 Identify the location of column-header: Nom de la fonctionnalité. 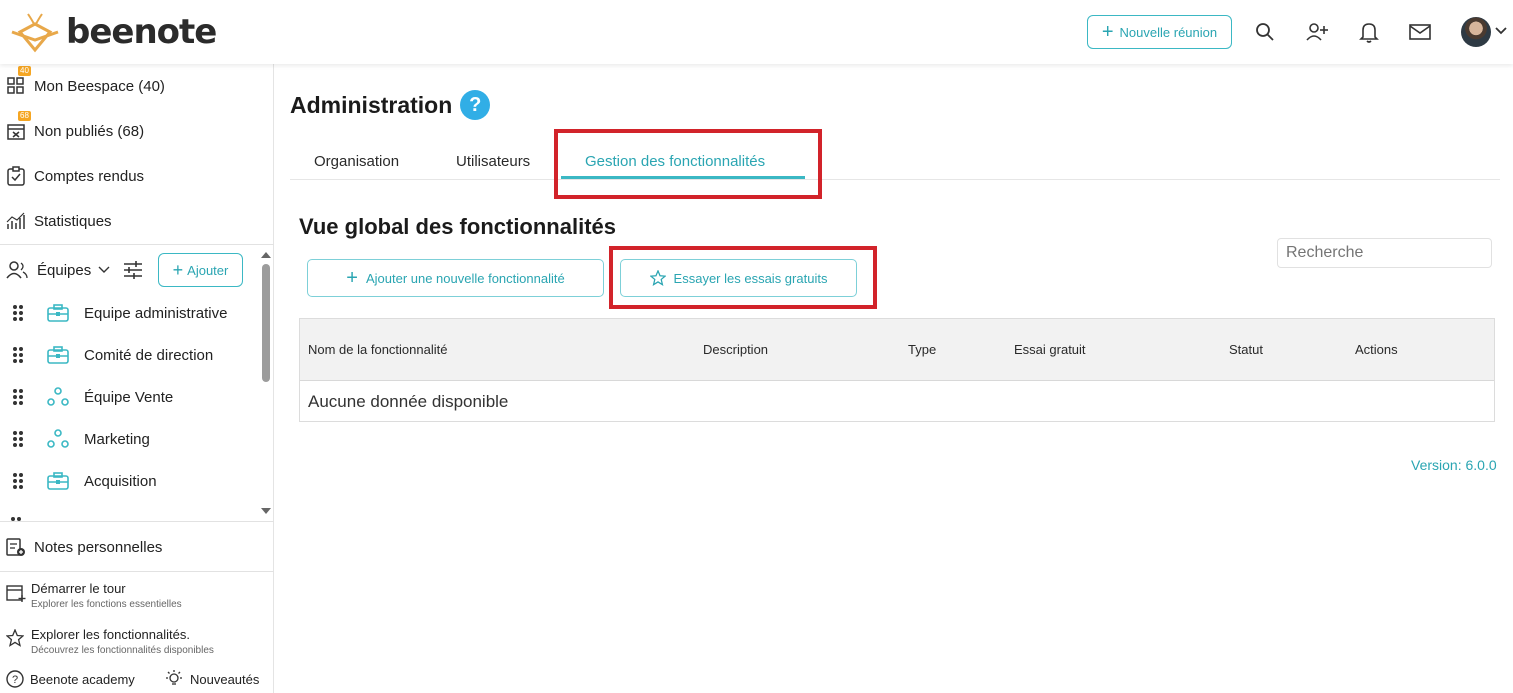
(377, 349).